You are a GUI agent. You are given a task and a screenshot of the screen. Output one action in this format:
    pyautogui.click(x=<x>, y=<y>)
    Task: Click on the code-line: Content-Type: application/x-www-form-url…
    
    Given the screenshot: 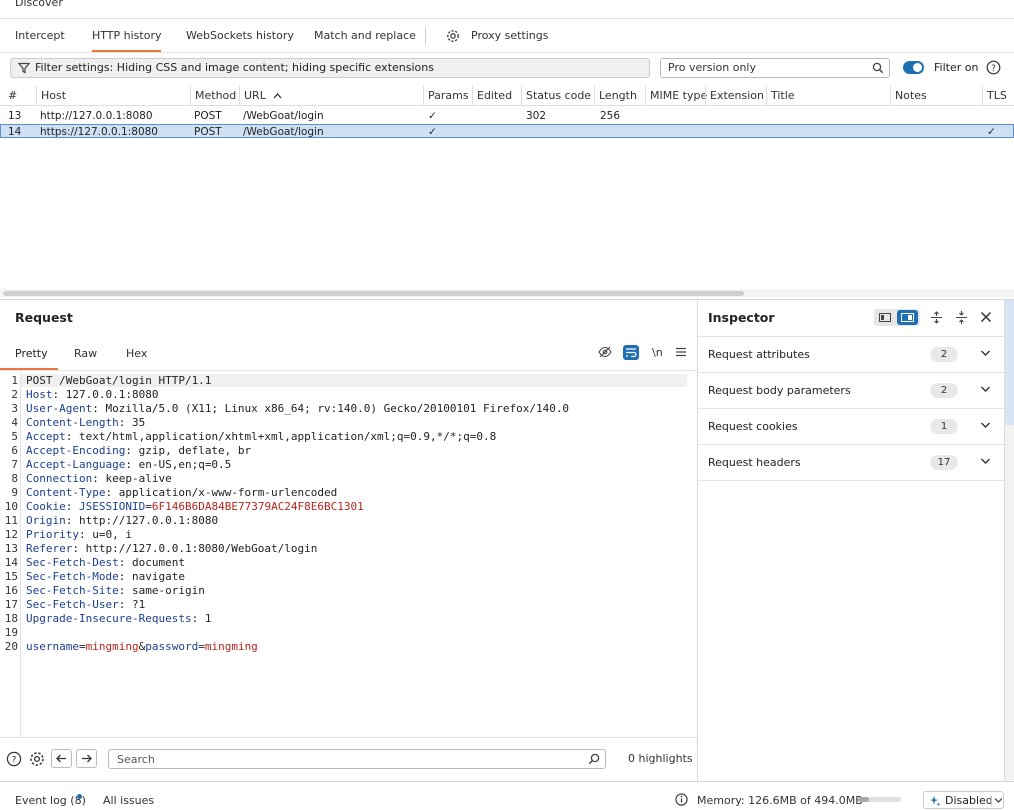 What is the action you would take?
    pyautogui.click(x=181, y=493)
    